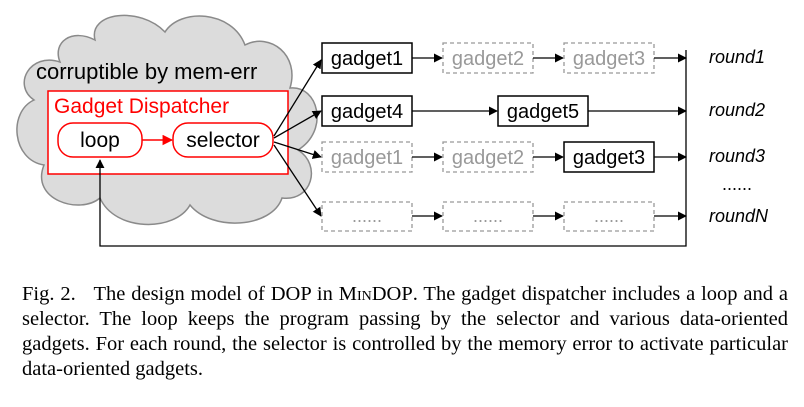 The image size is (804, 407). I want to click on cloud-label: corruptible by mem-err, so click(146, 71).